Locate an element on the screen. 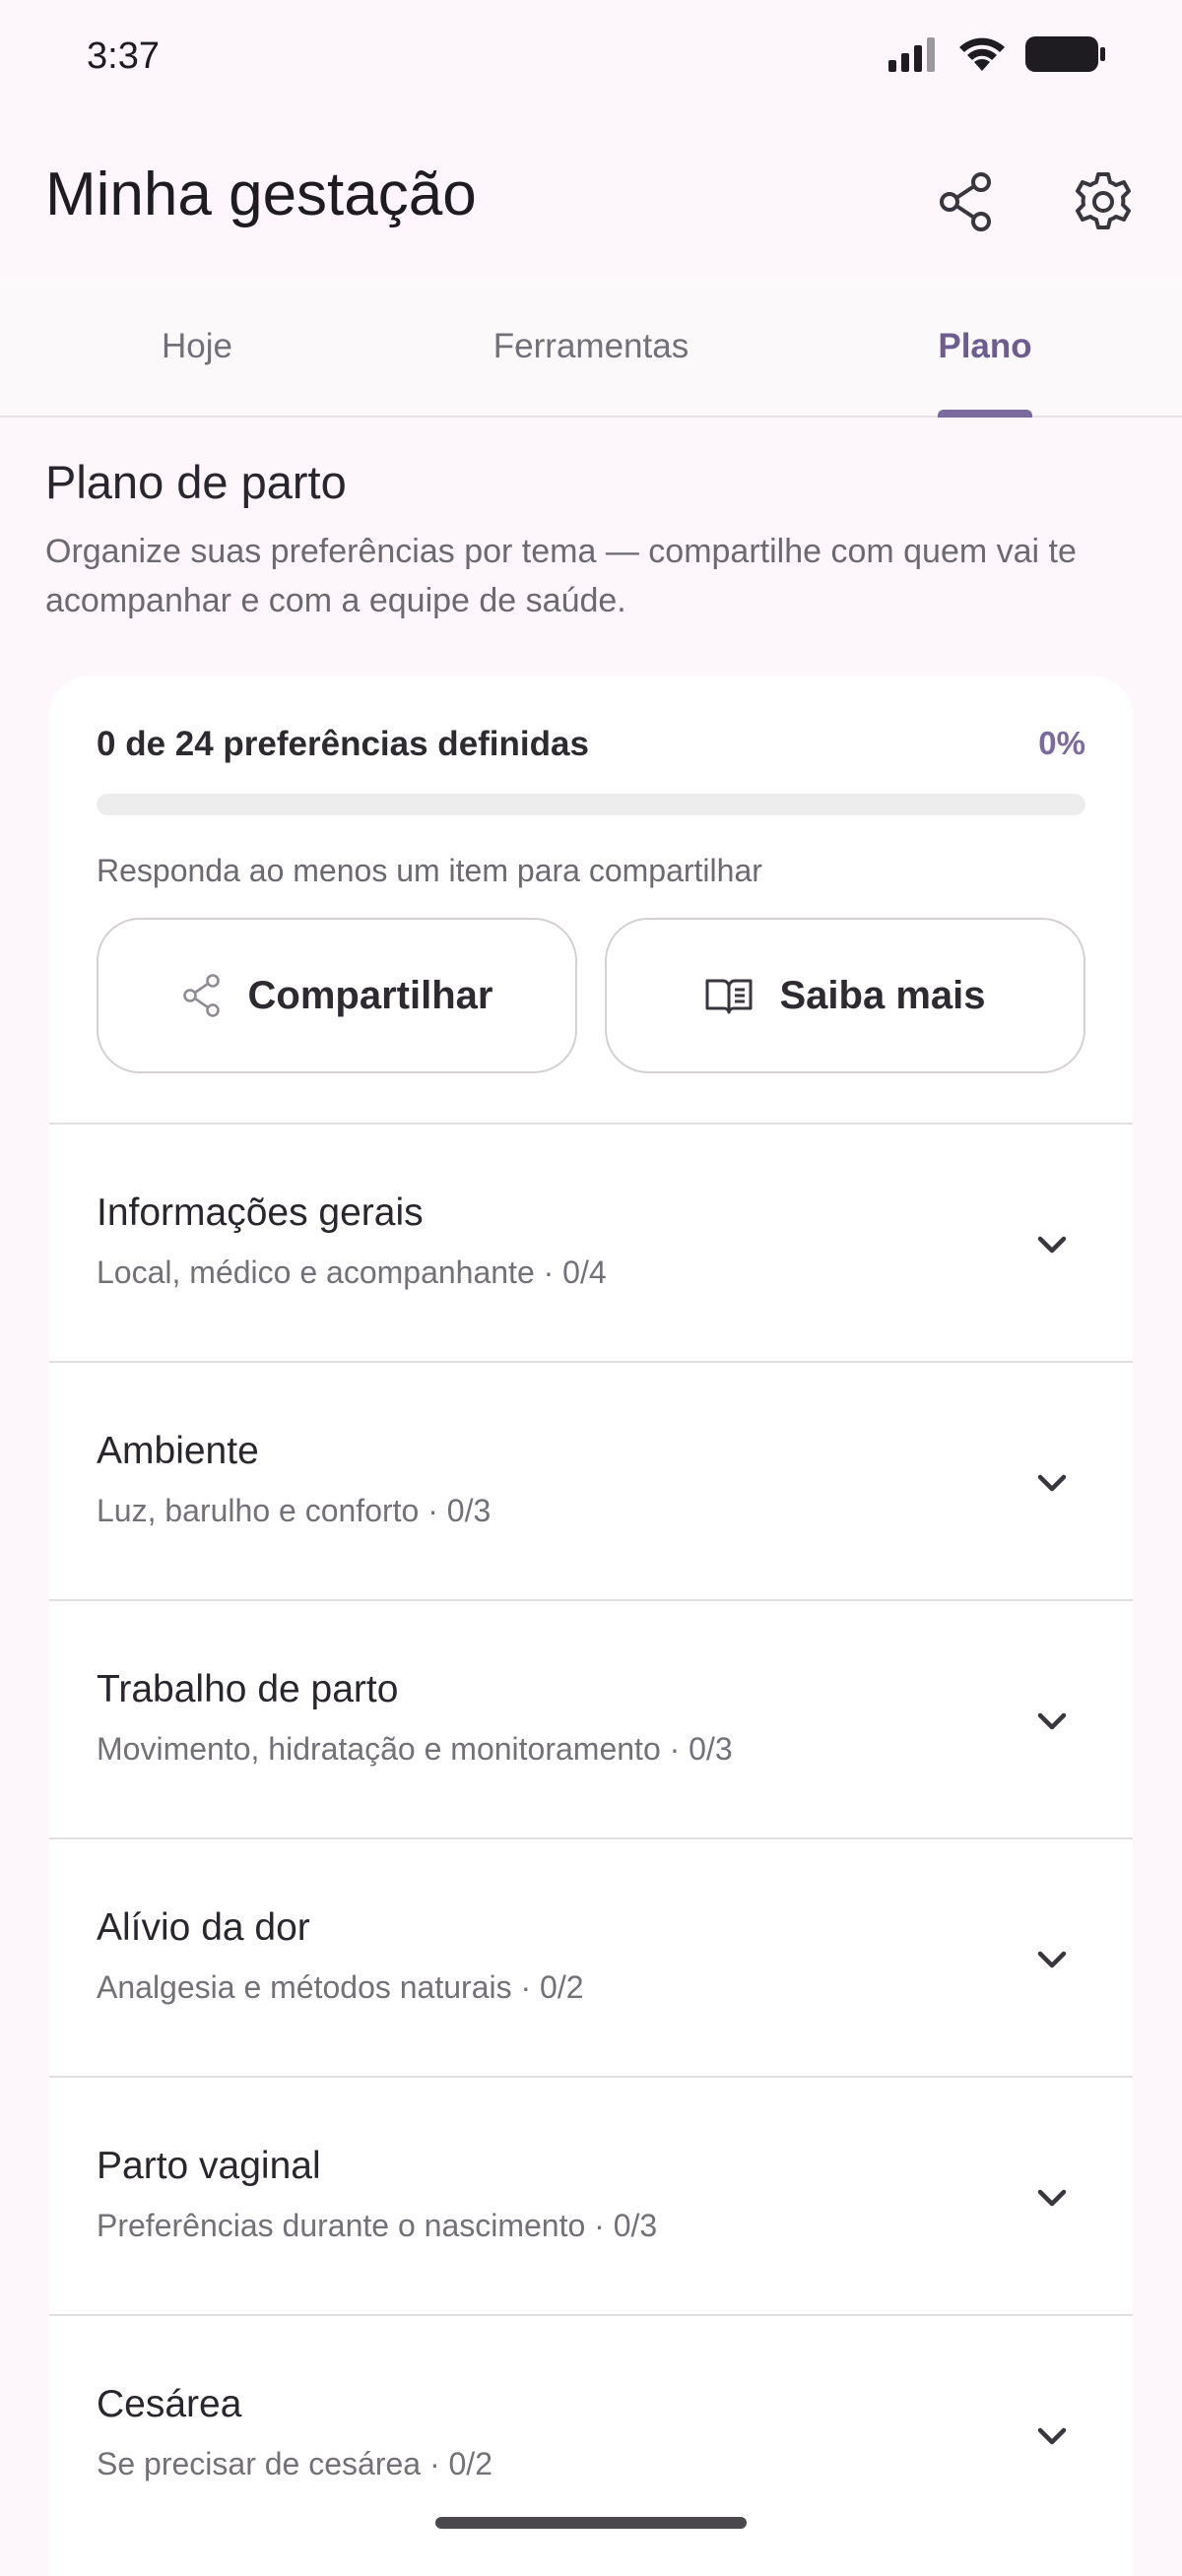 Image resolution: width=1182 pixels, height=2576 pixels. status-icons is located at coordinates (996, 54).